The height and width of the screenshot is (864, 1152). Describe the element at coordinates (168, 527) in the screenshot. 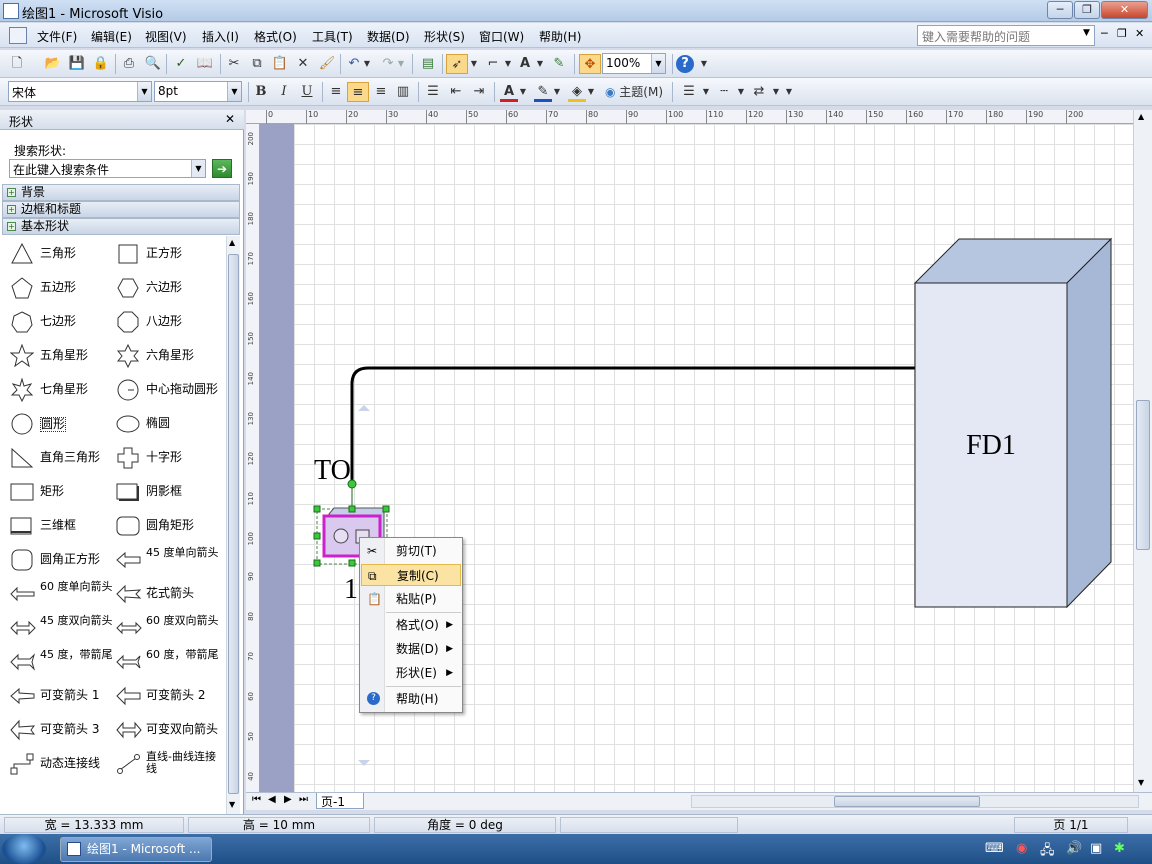

I see `shape-rounded-rectangle: 圆角矩形` at that location.